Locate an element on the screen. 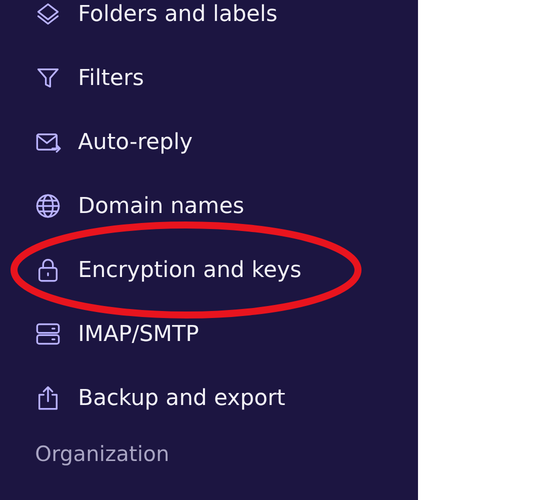  sidebar-item: Folders and labels is located at coordinates (156, 23).